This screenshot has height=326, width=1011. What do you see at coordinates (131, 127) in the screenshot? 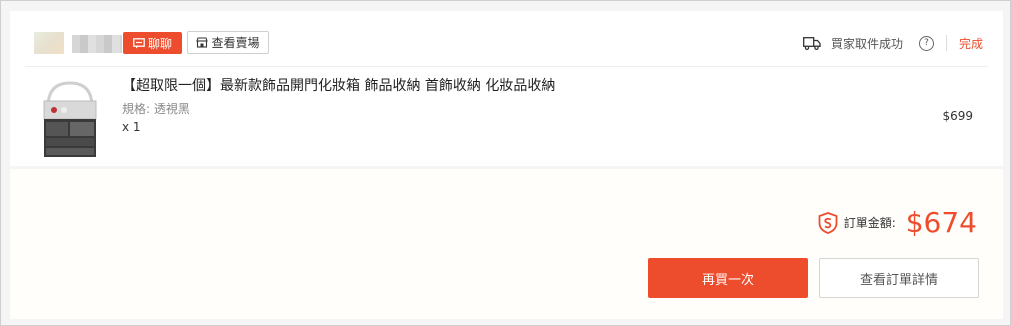
I see `product-quantity: x 1` at bounding box center [131, 127].